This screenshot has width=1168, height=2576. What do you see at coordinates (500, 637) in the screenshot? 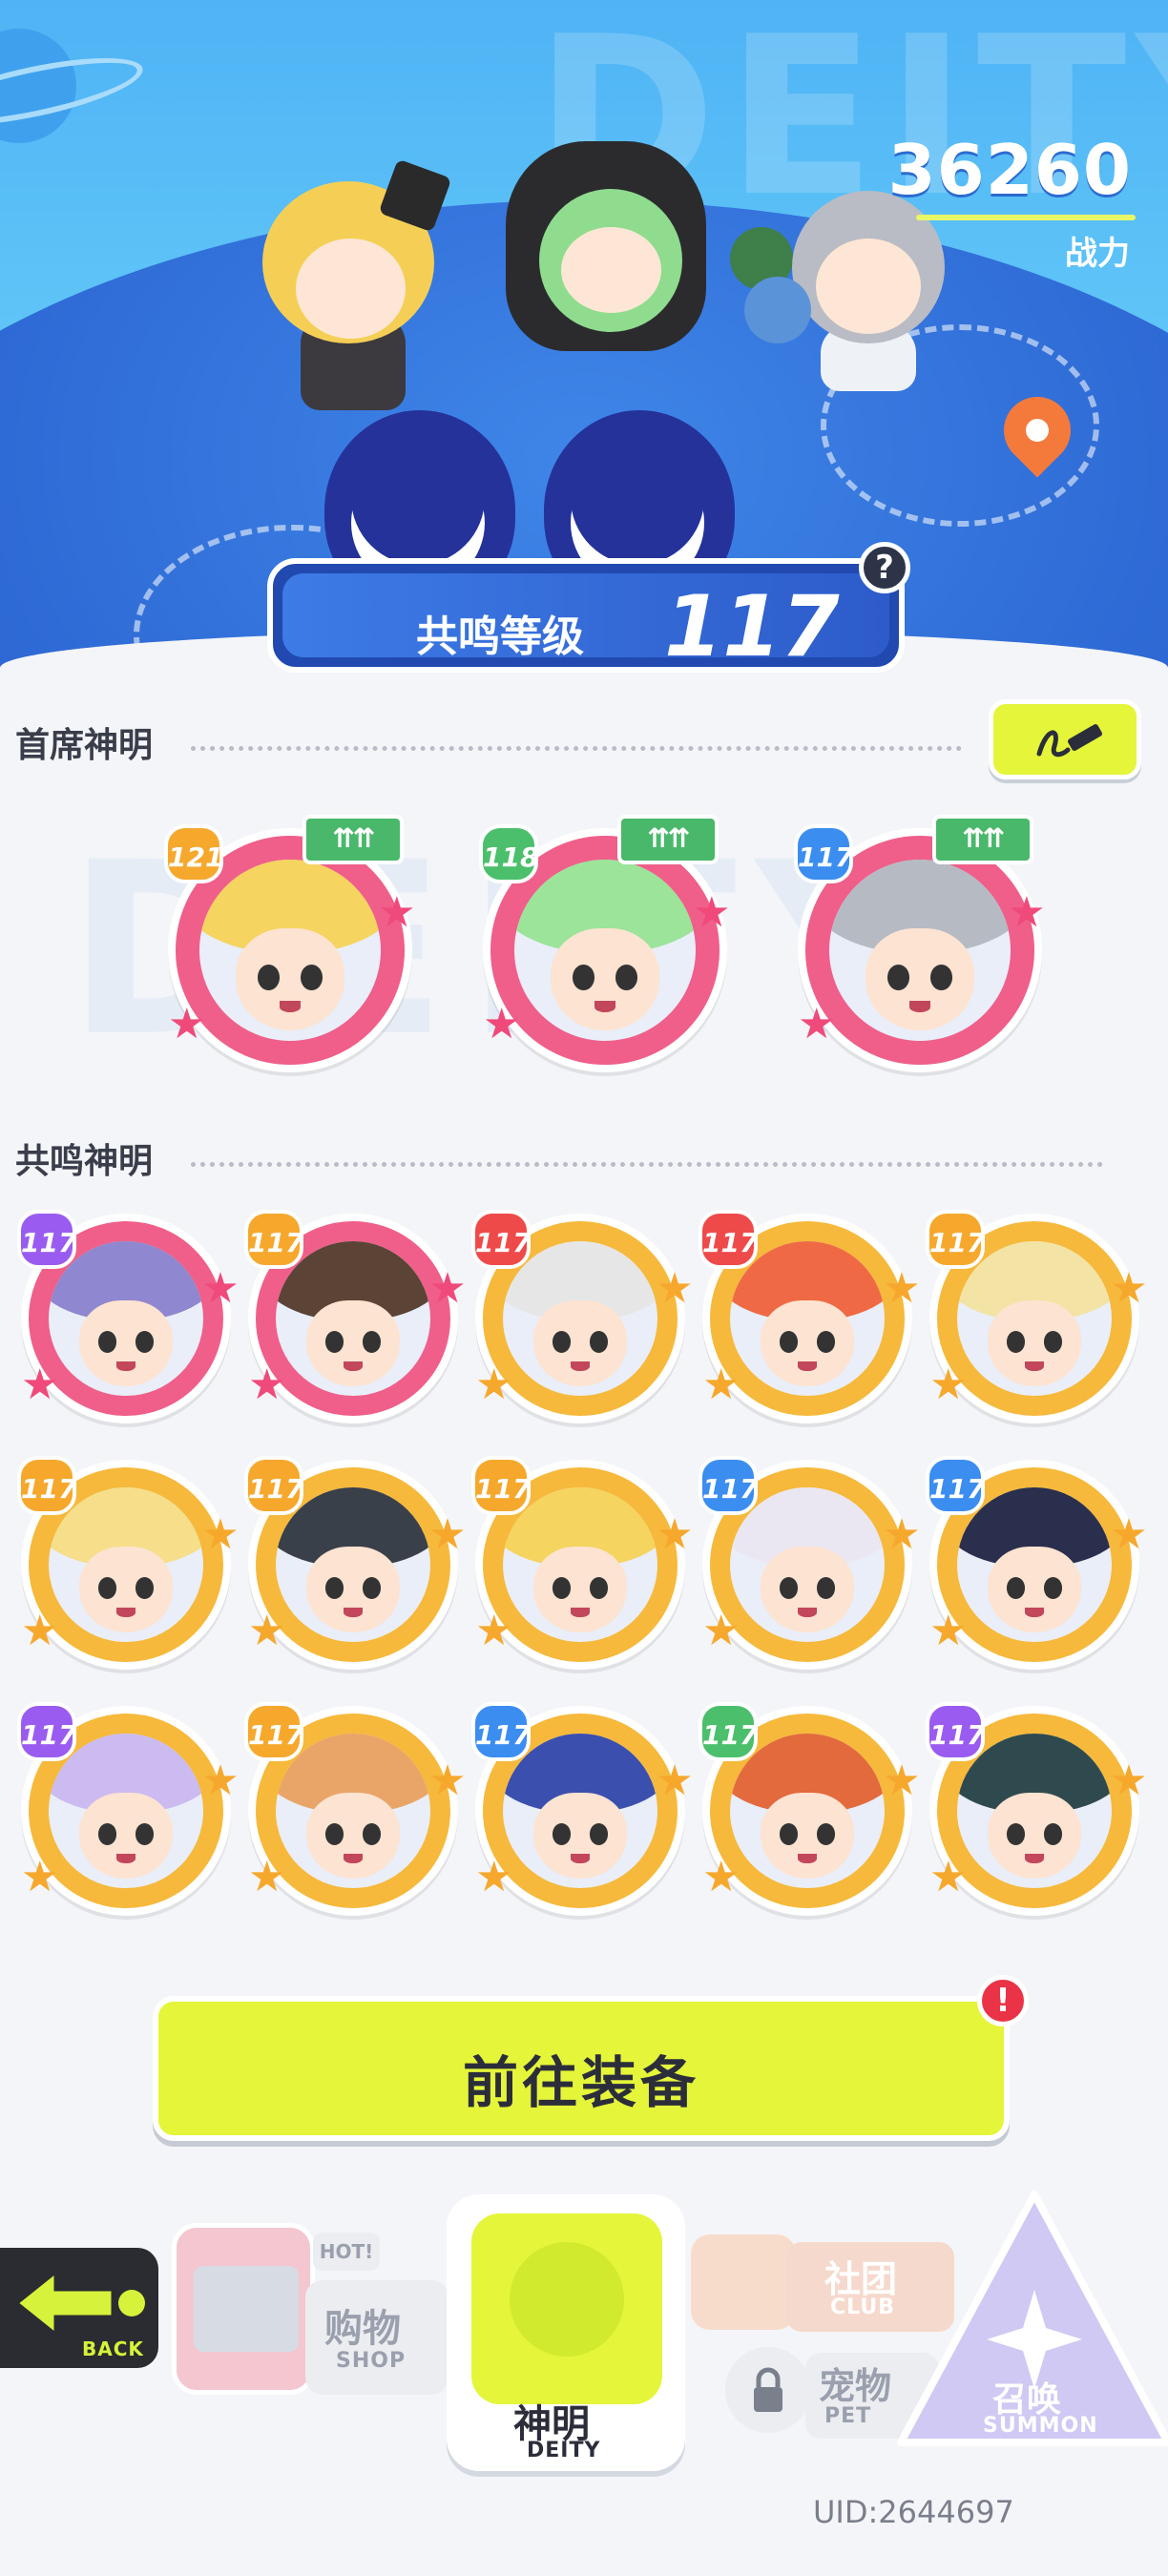
I see `resonance-level-label: 共鸣等级` at bounding box center [500, 637].